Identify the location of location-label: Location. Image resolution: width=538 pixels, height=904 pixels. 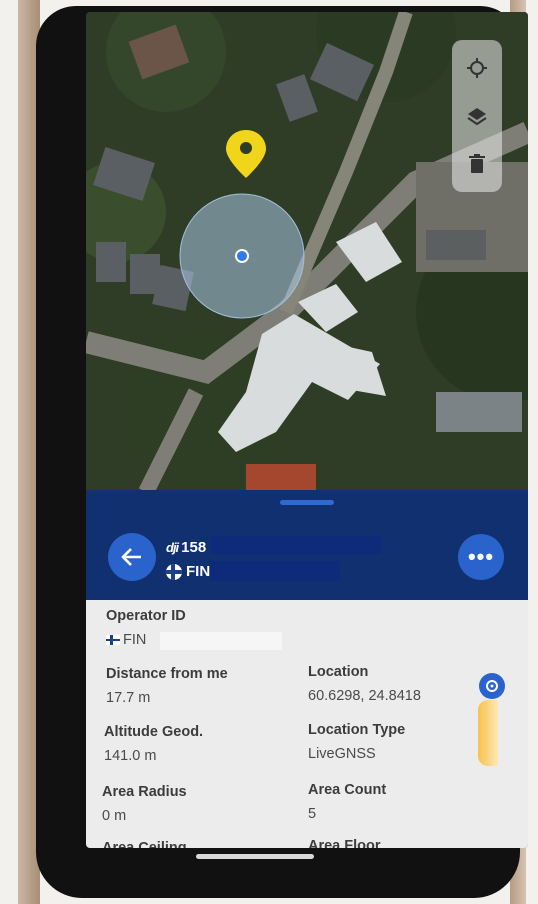
(338, 672).